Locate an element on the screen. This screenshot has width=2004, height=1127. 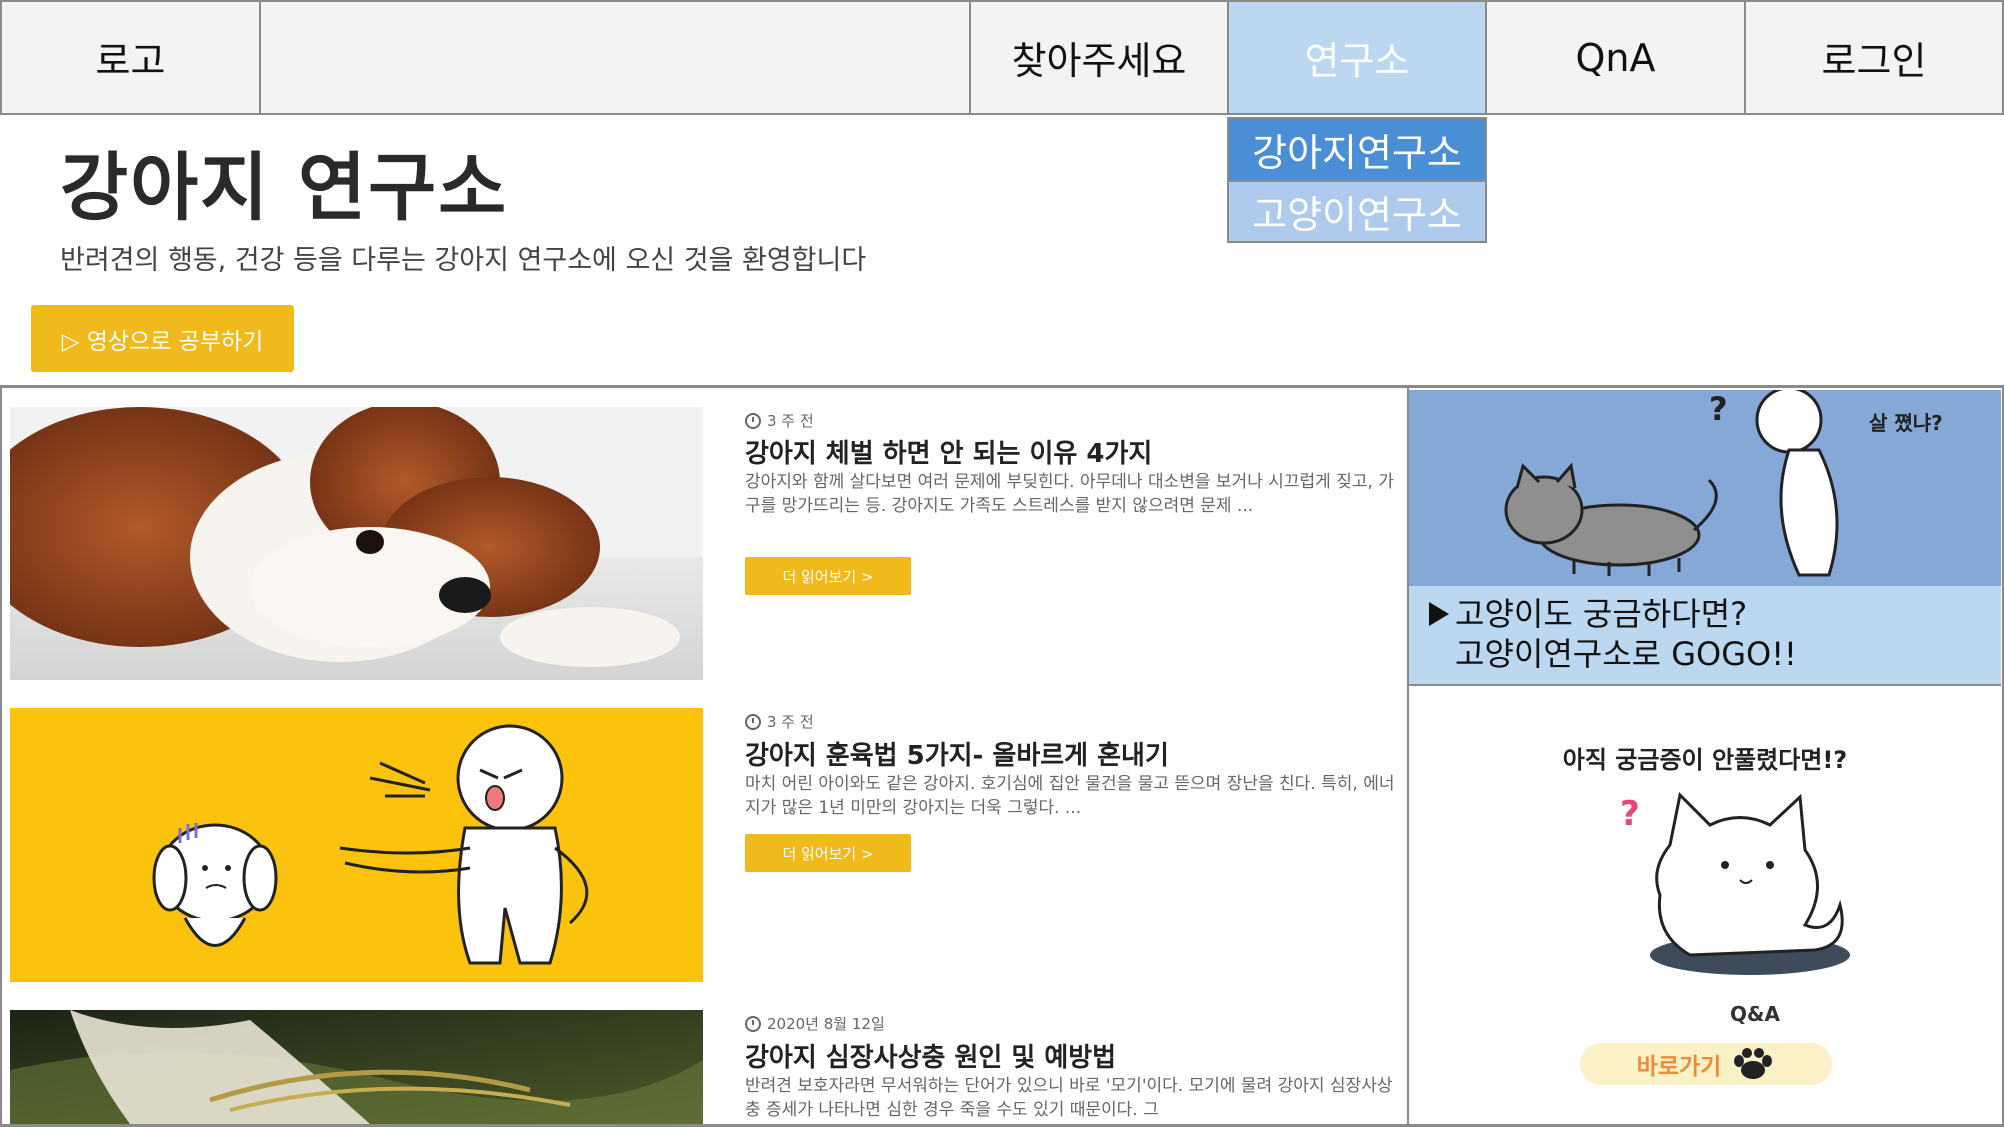
callout-text: 고양이도 궁금하다면? is located at coordinates (1601, 614).